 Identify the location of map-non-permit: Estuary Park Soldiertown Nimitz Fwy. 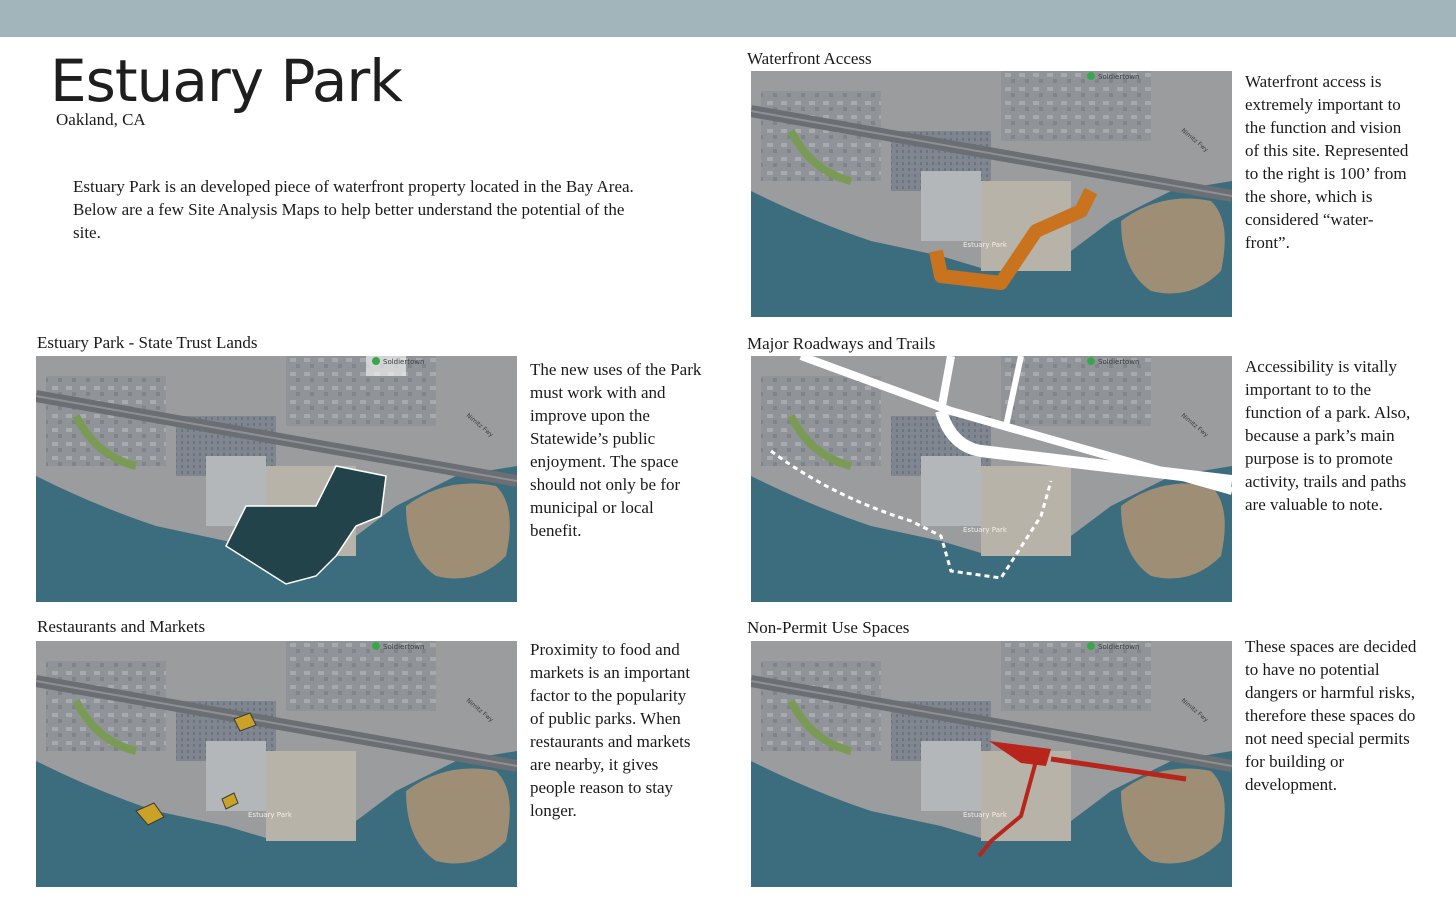
(991, 764).